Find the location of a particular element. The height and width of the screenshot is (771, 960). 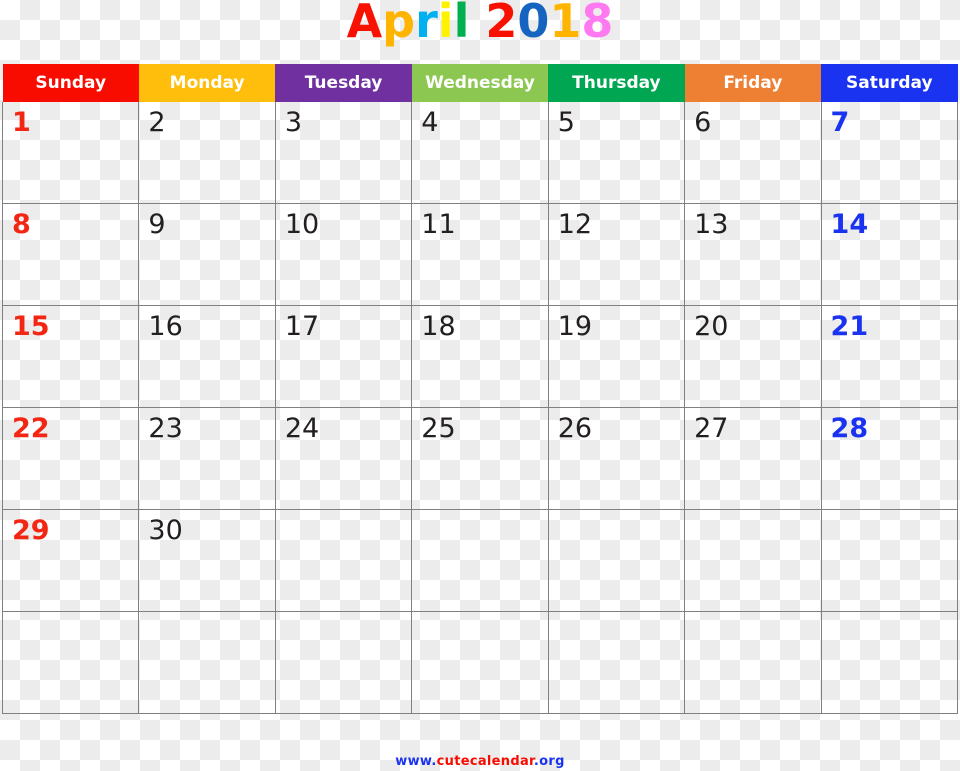

day-number: 1 is located at coordinates (21, 122).